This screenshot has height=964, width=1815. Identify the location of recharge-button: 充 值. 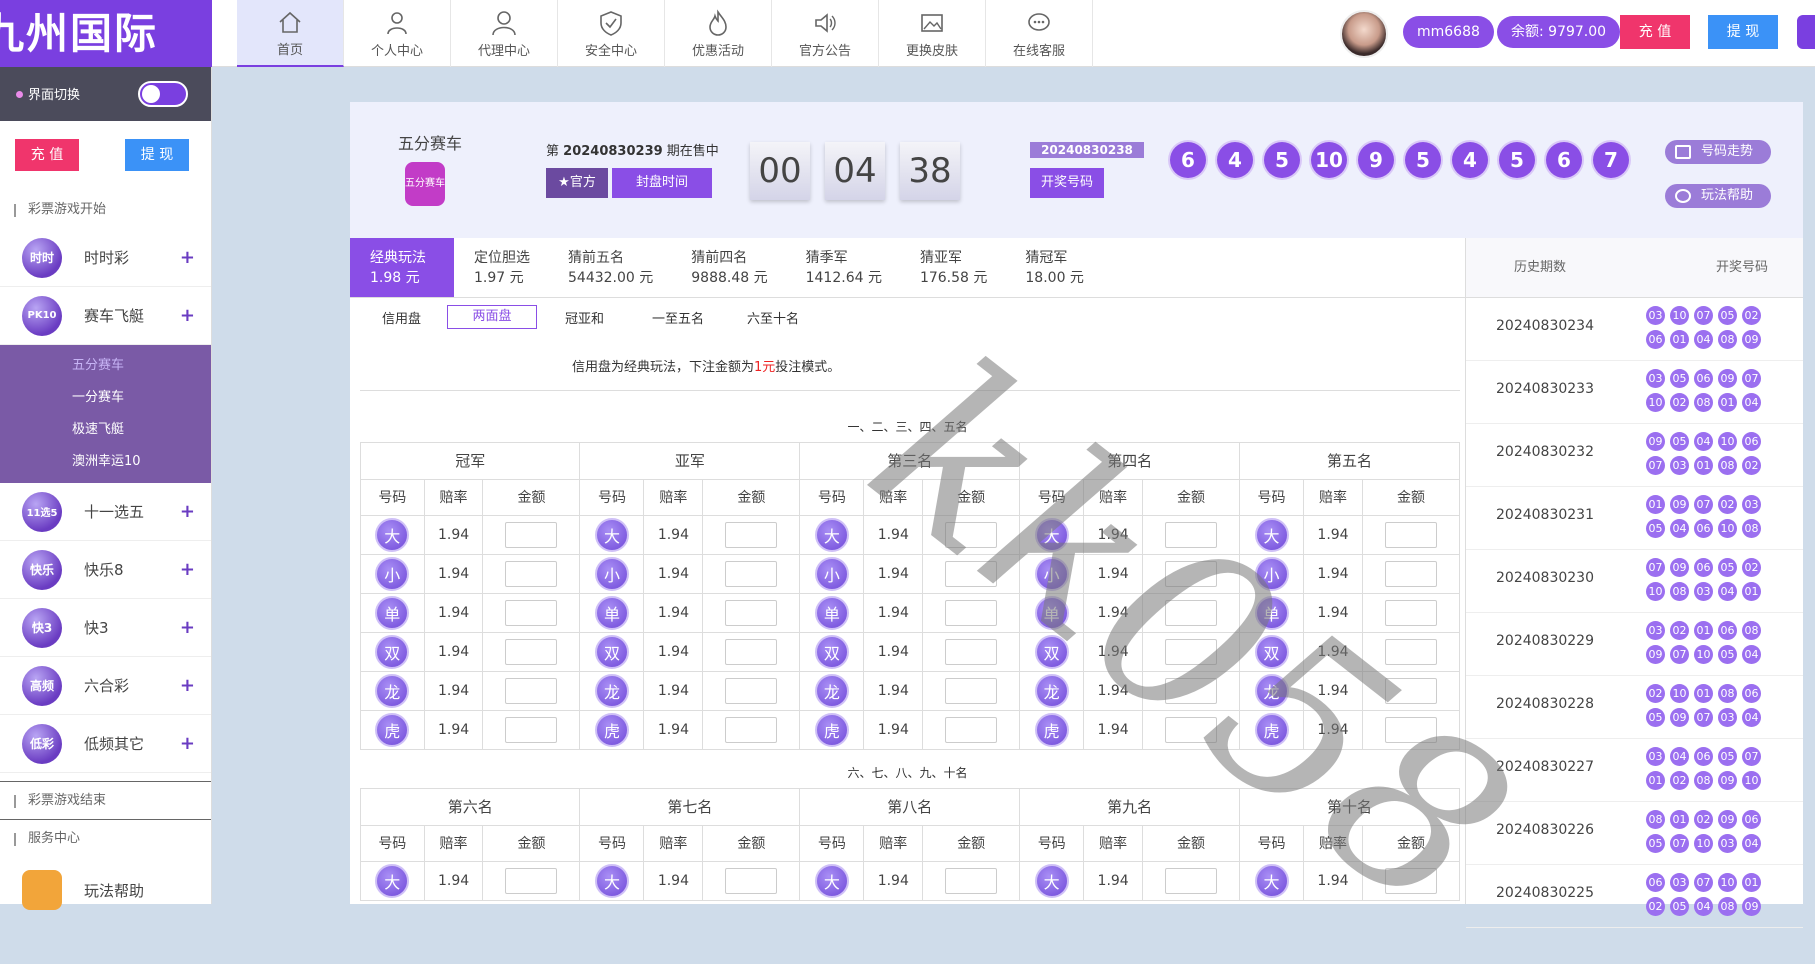
(1655, 32).